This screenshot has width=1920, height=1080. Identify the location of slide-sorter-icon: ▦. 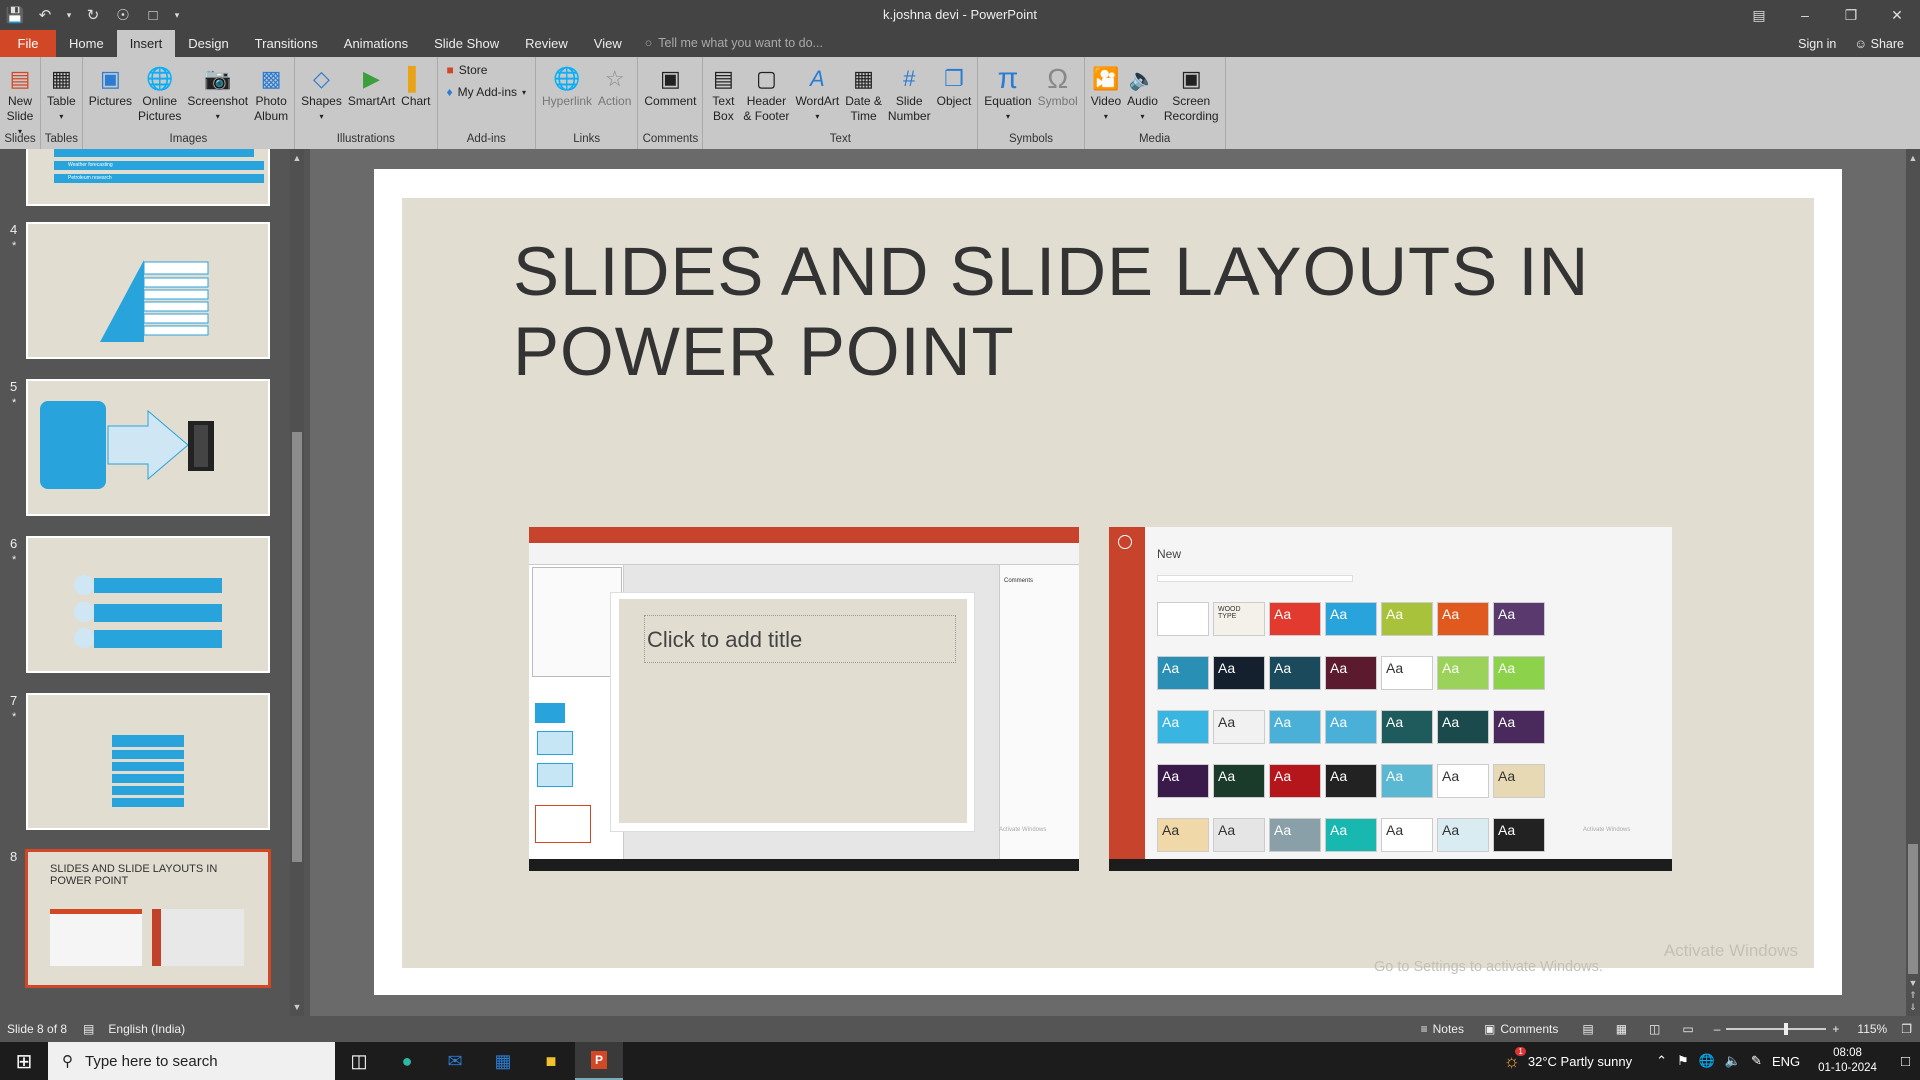
(1621, 1029).